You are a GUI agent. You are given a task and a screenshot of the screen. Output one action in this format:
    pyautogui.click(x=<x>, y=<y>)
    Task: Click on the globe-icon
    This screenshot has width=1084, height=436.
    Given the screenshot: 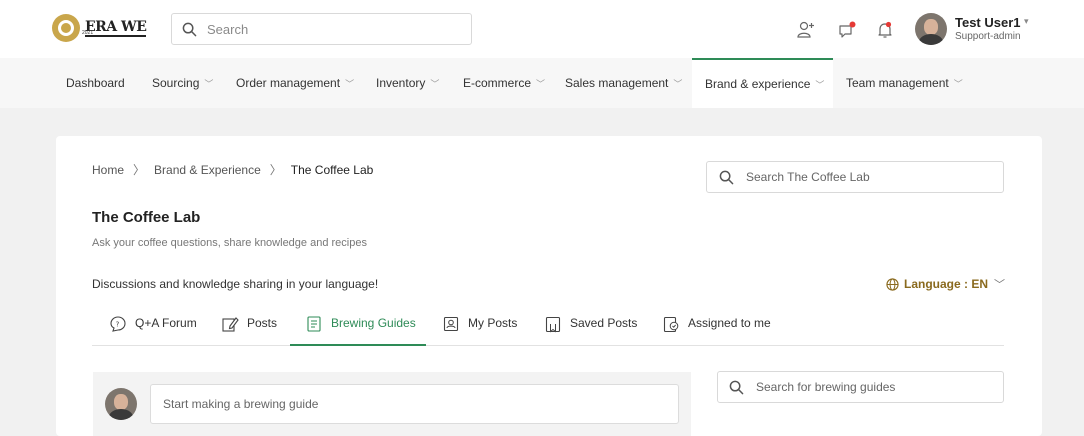 What is the action you would take?
    pyautogui.click(x=892, y=284)
    